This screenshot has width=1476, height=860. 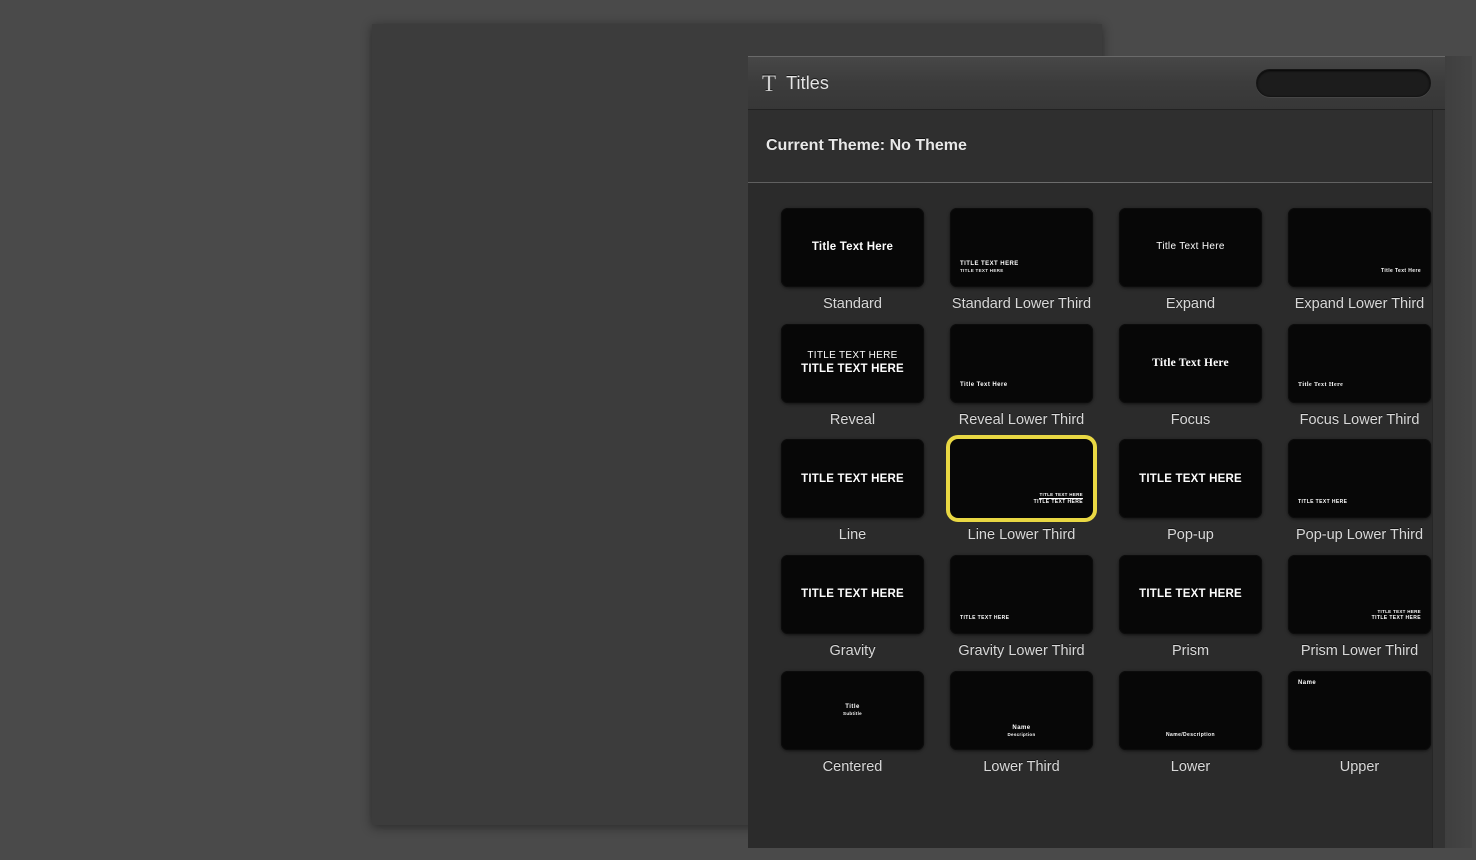 I want to click on effect-label: Upper, so click(x=1359, y=766).